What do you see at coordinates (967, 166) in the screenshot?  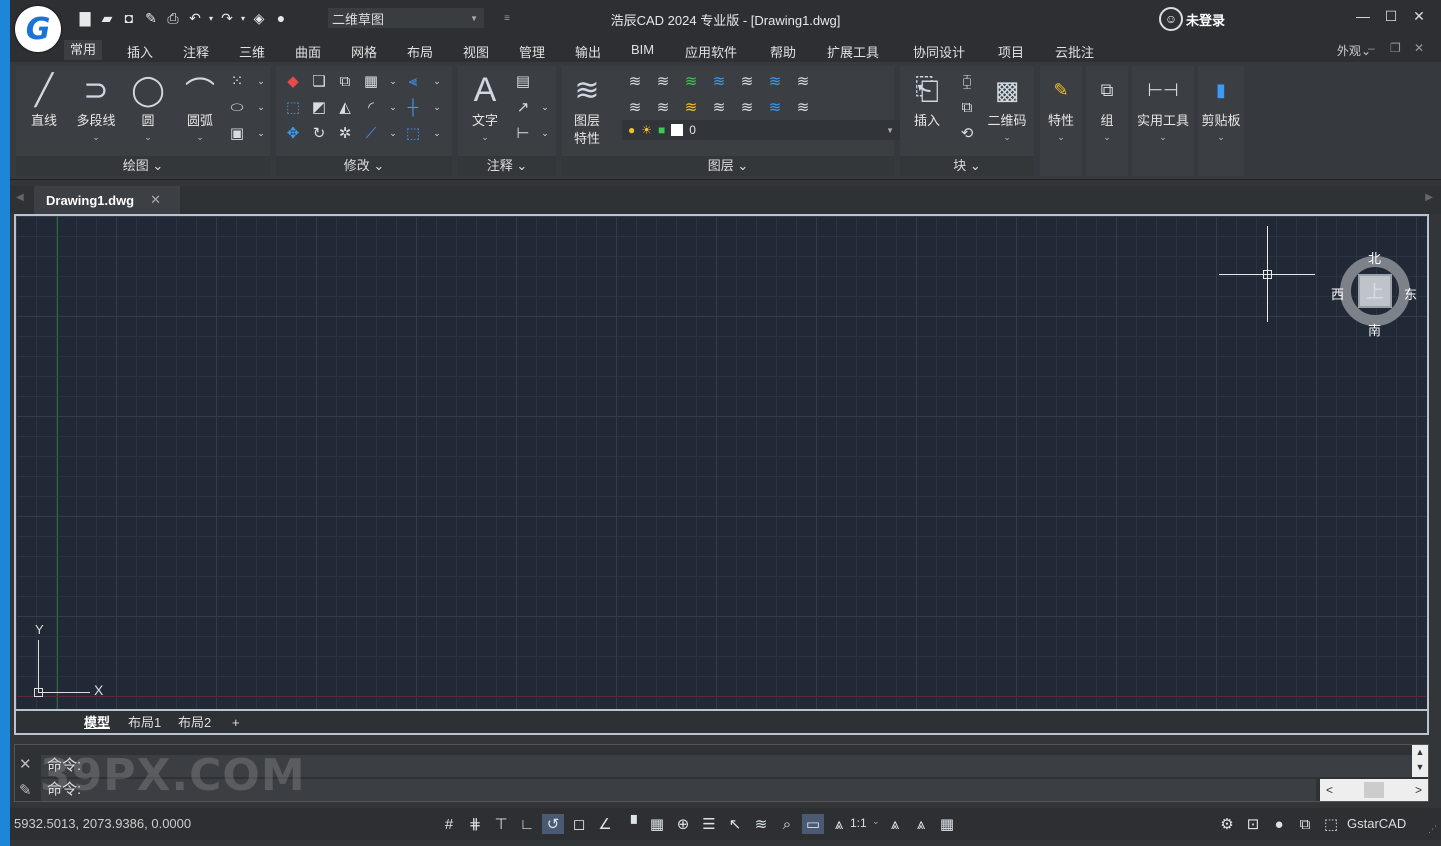 I see `block-panel-title: 块 ⌄` at bounding box center [967, 166].